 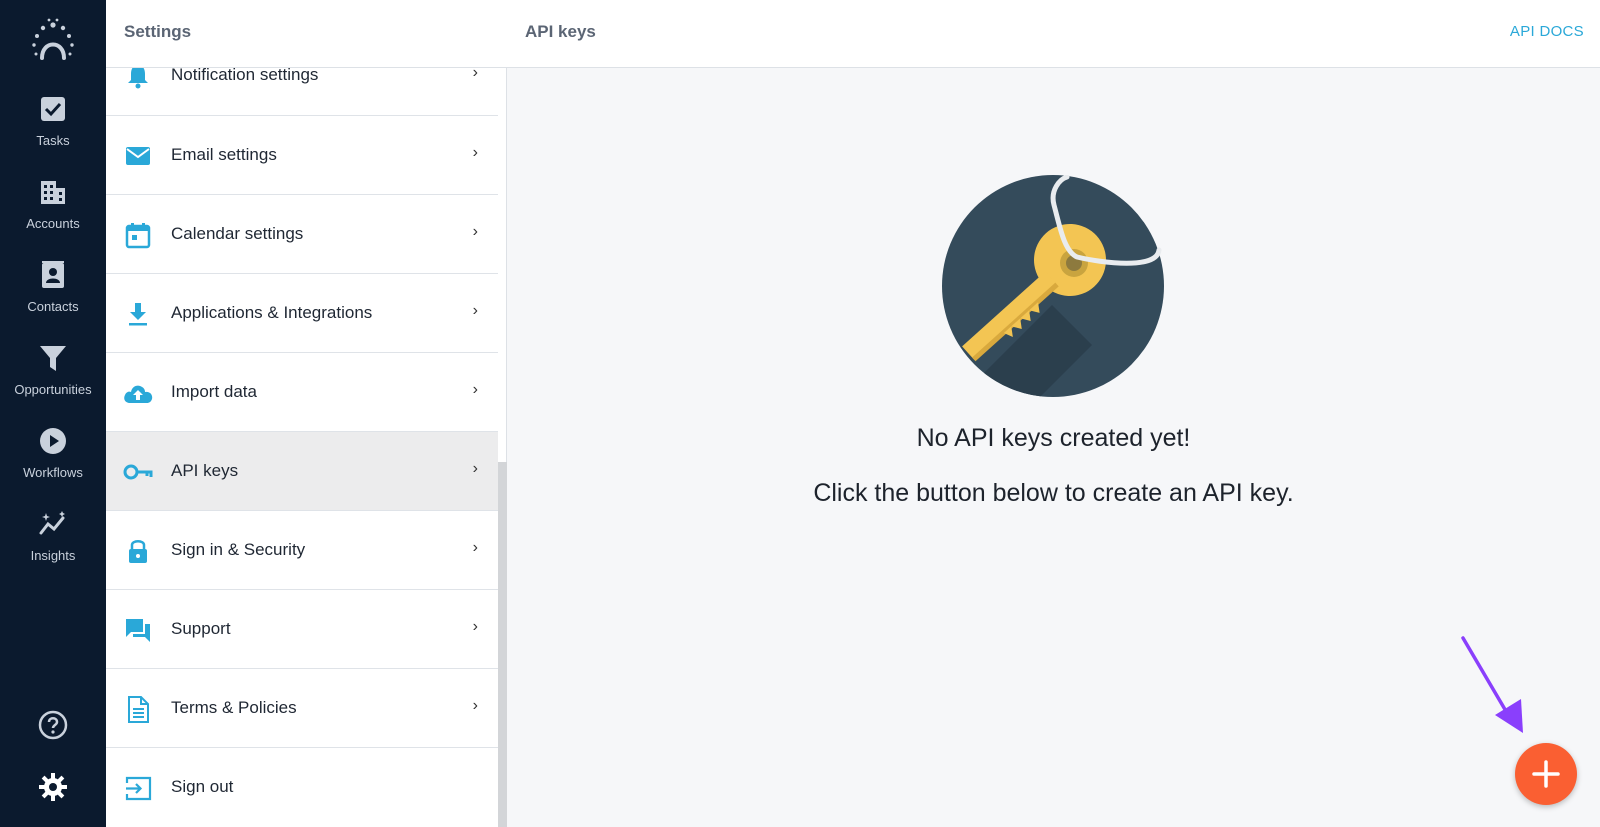 What do you see at coordinates (302, 787) in the screenshot?
I see `settings-item-sign-out: Sign out` at bounding box center [302, 787].